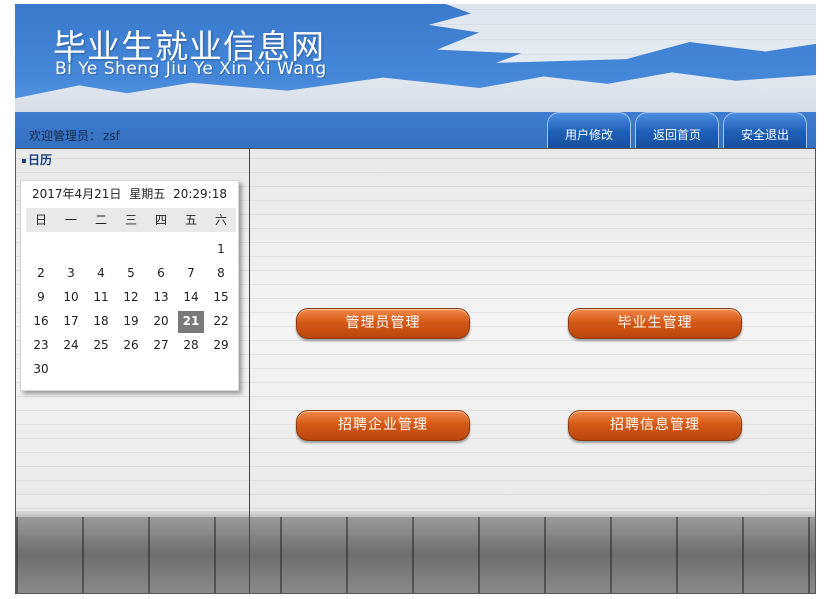 The height and width of the screenshot is (599, 824). I want to click on weekday-label: 六, so click(220, 220).